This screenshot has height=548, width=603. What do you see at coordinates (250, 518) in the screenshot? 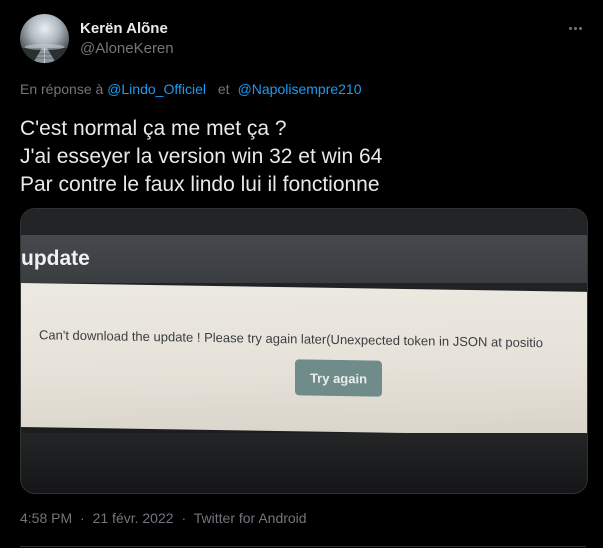
I see `tweet-source: Twitter for Android` at bounding box center [250, 518].